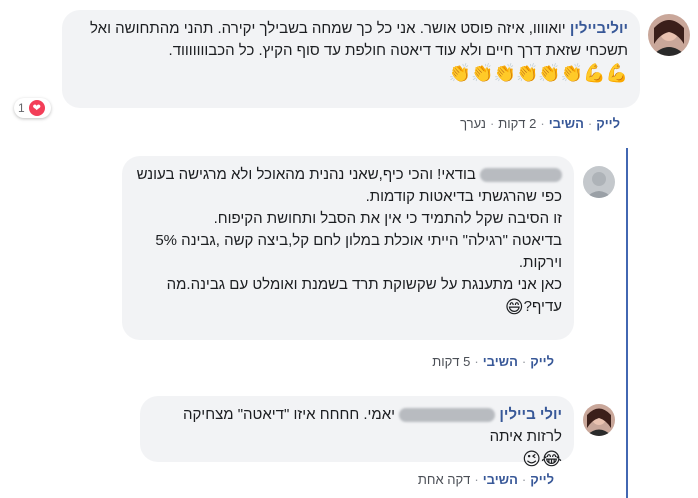  Describe the element at coordinates (447, 415) in the screenshot. I see `redacted-mention` at that location.